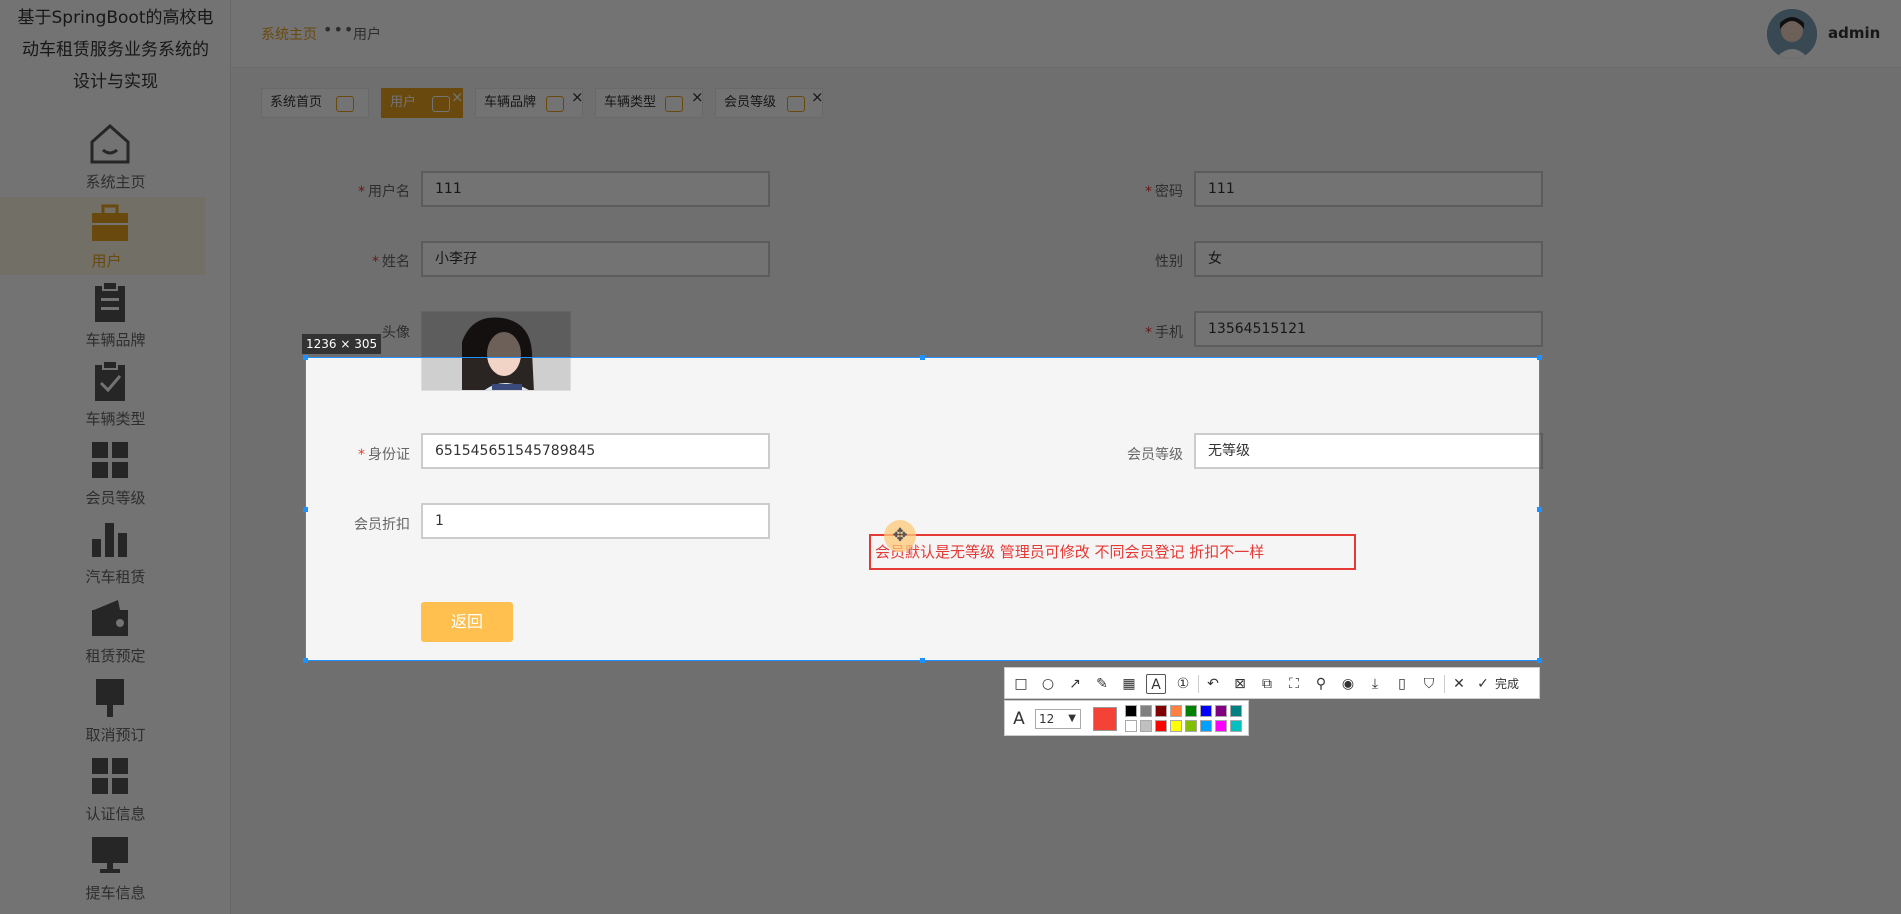 This screenshot has width=1901, height=914. What do you see at coordinates (115, 893) in the screenshot?
I see `sidebar-item-label: 提车信息` at bounding box center [115, 893].